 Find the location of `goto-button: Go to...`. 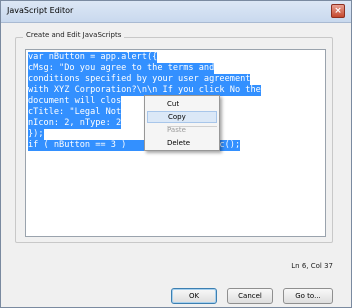

goto-button: Go to... is located at coordinates (308, 296).